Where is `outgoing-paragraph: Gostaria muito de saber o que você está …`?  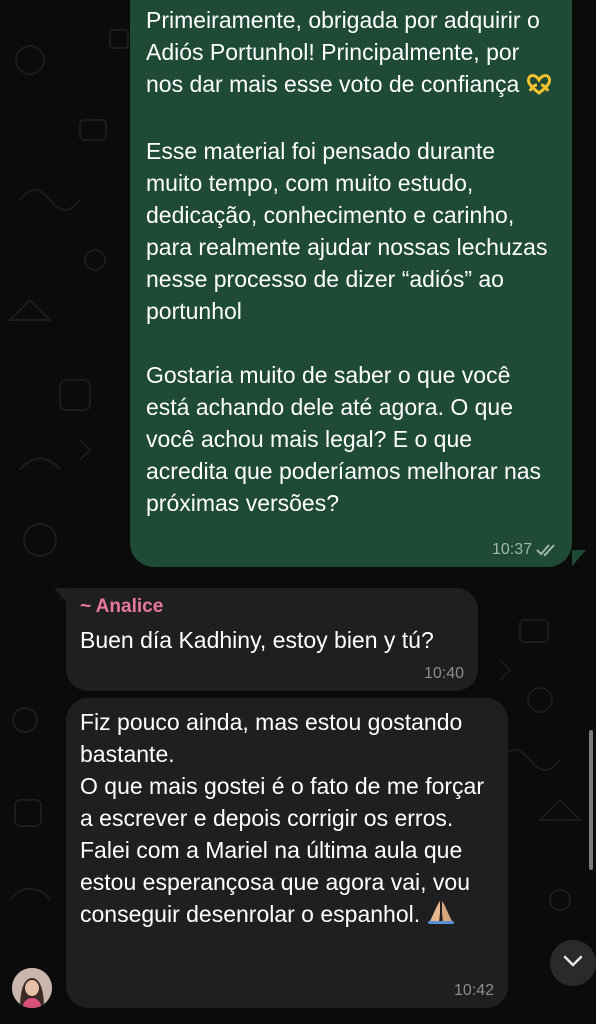
outgoing-paragraph: Gostaria muito de saber o que você está … is located at coordinates (344, 439).